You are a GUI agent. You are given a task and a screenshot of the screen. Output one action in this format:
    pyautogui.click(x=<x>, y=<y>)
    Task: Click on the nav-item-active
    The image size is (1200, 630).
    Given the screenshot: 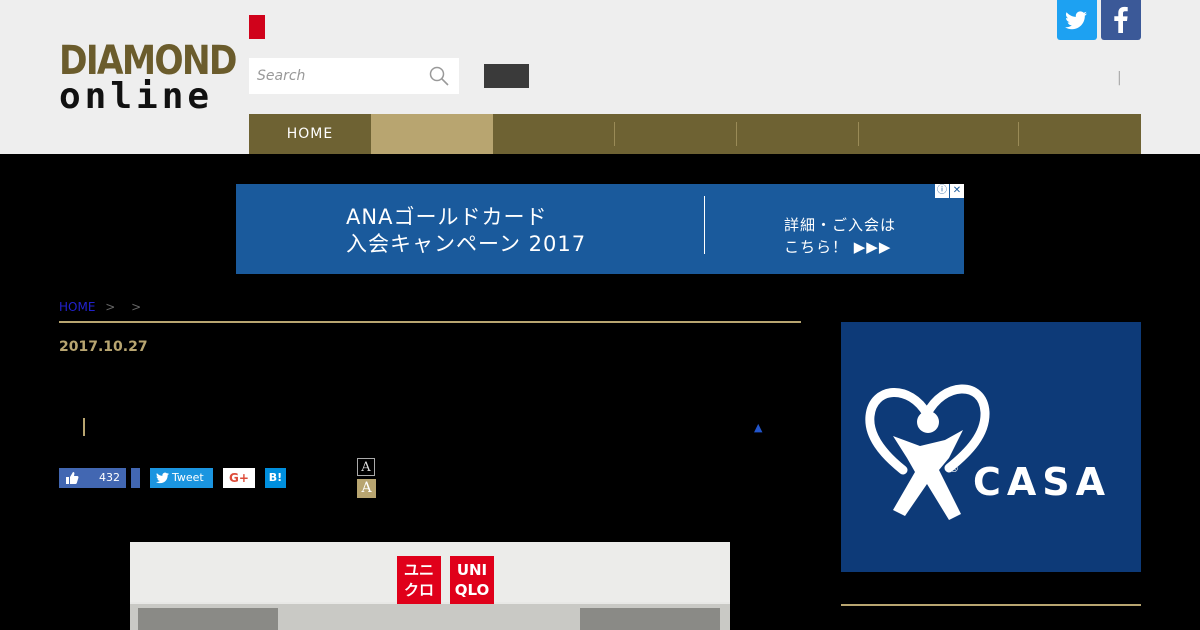 What is the action you would take?
    pyautogui.click(x=432, y=134)
    